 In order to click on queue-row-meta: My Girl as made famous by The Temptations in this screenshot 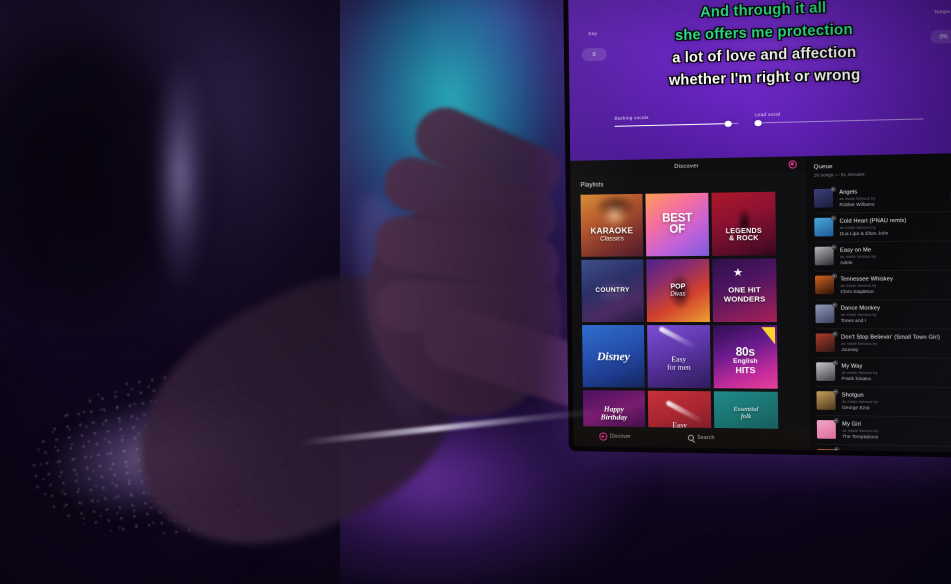, I will do `click(894, 430)`.